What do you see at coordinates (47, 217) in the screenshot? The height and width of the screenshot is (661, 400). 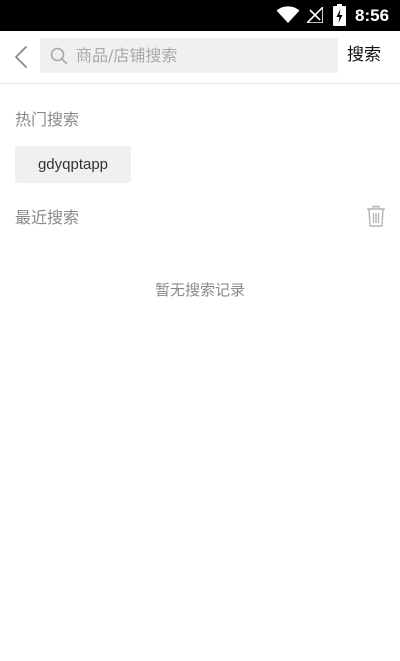 I see `recent-search-title: 最近搜索` at bounding box center [47, 217].